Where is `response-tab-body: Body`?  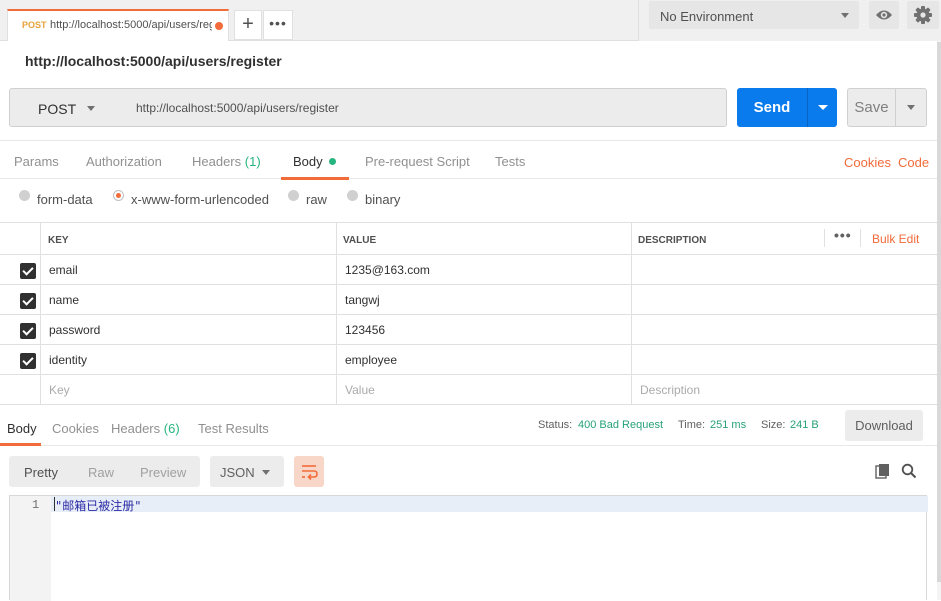
response-tab-body: Body is located at coordinates (22, 428).